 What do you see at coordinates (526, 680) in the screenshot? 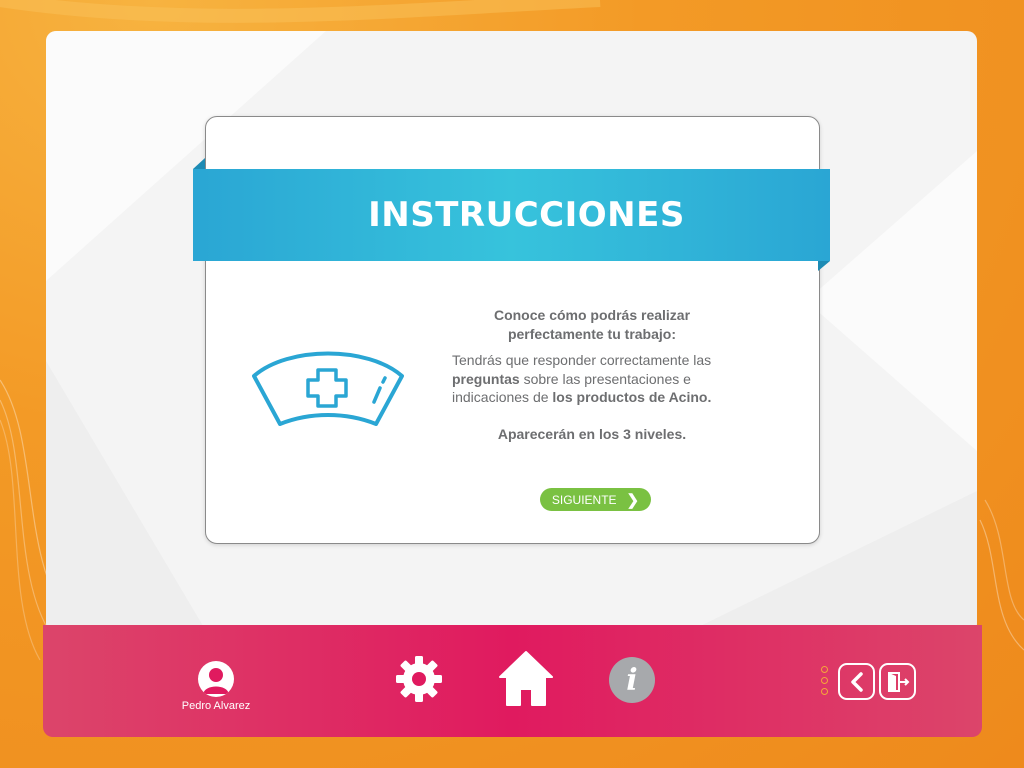
I see `home-icon` at bounding box center [526, 680].